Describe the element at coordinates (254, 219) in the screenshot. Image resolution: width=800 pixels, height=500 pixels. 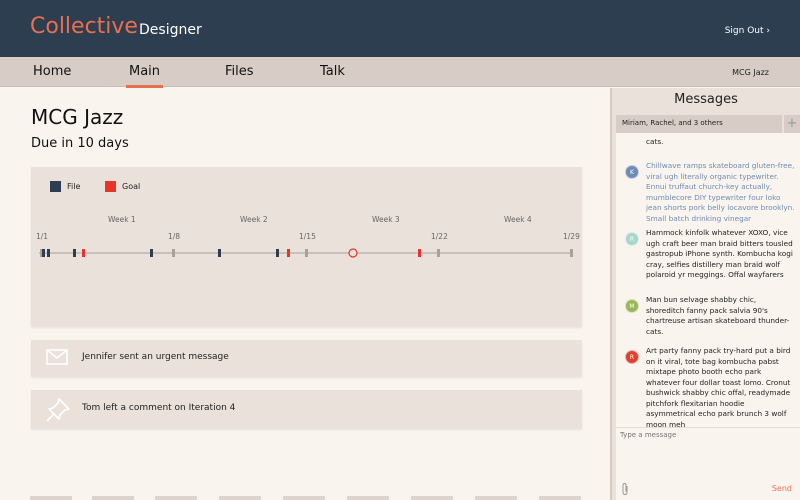
I see `week-label: Week 2` at that location.